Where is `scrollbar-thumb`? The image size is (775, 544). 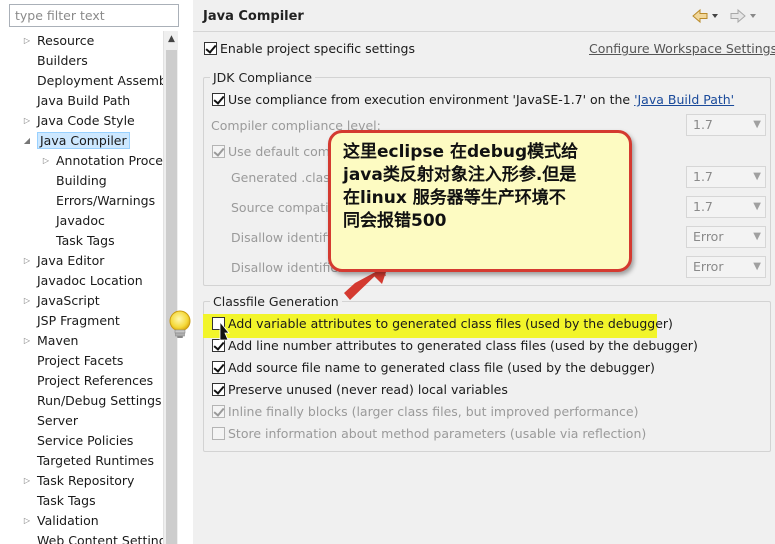
scrollbar-thumb is located at coordinates (171, 297).